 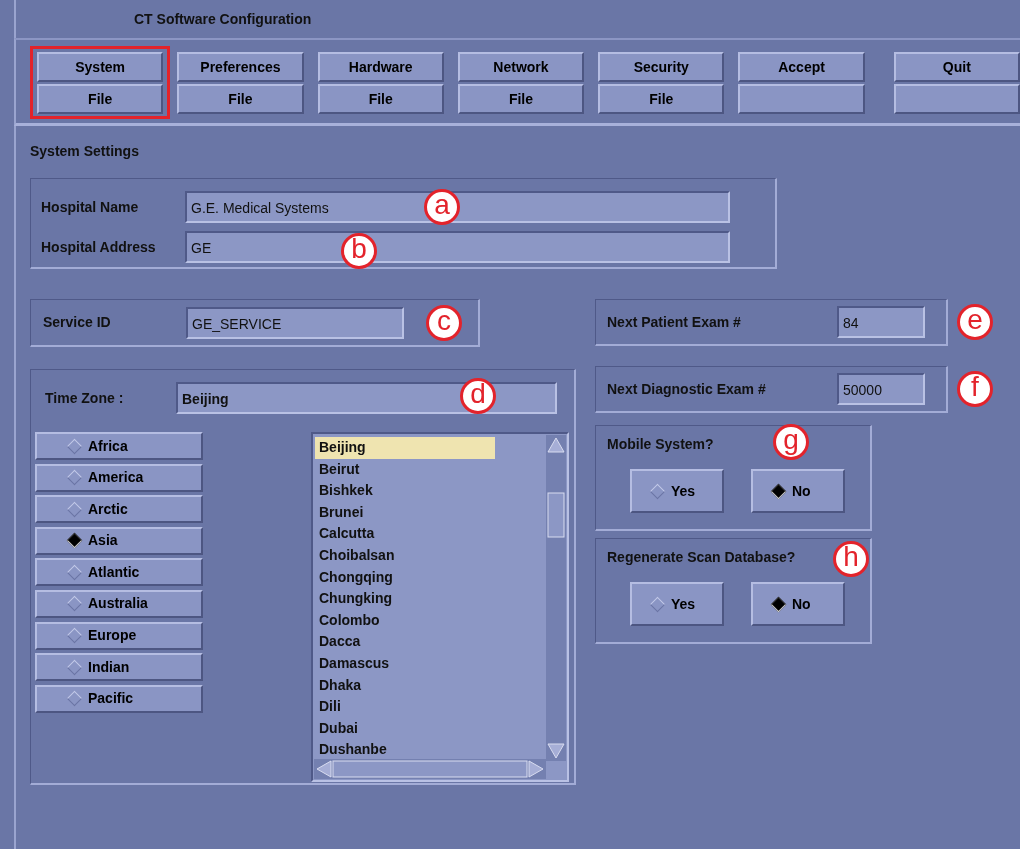 I want to click on toolbar-button: Preferences, so click(x=240, y=67).